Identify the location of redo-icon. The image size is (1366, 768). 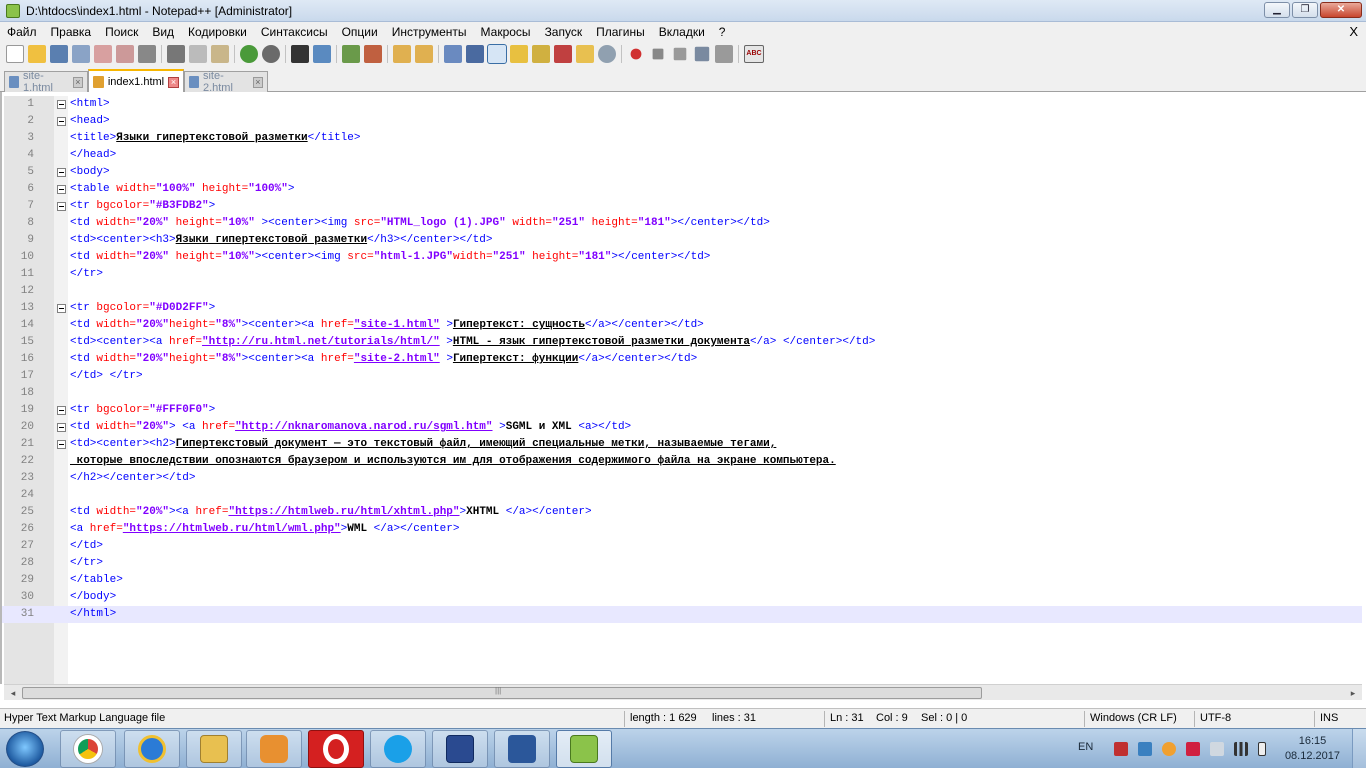
(271, 54).